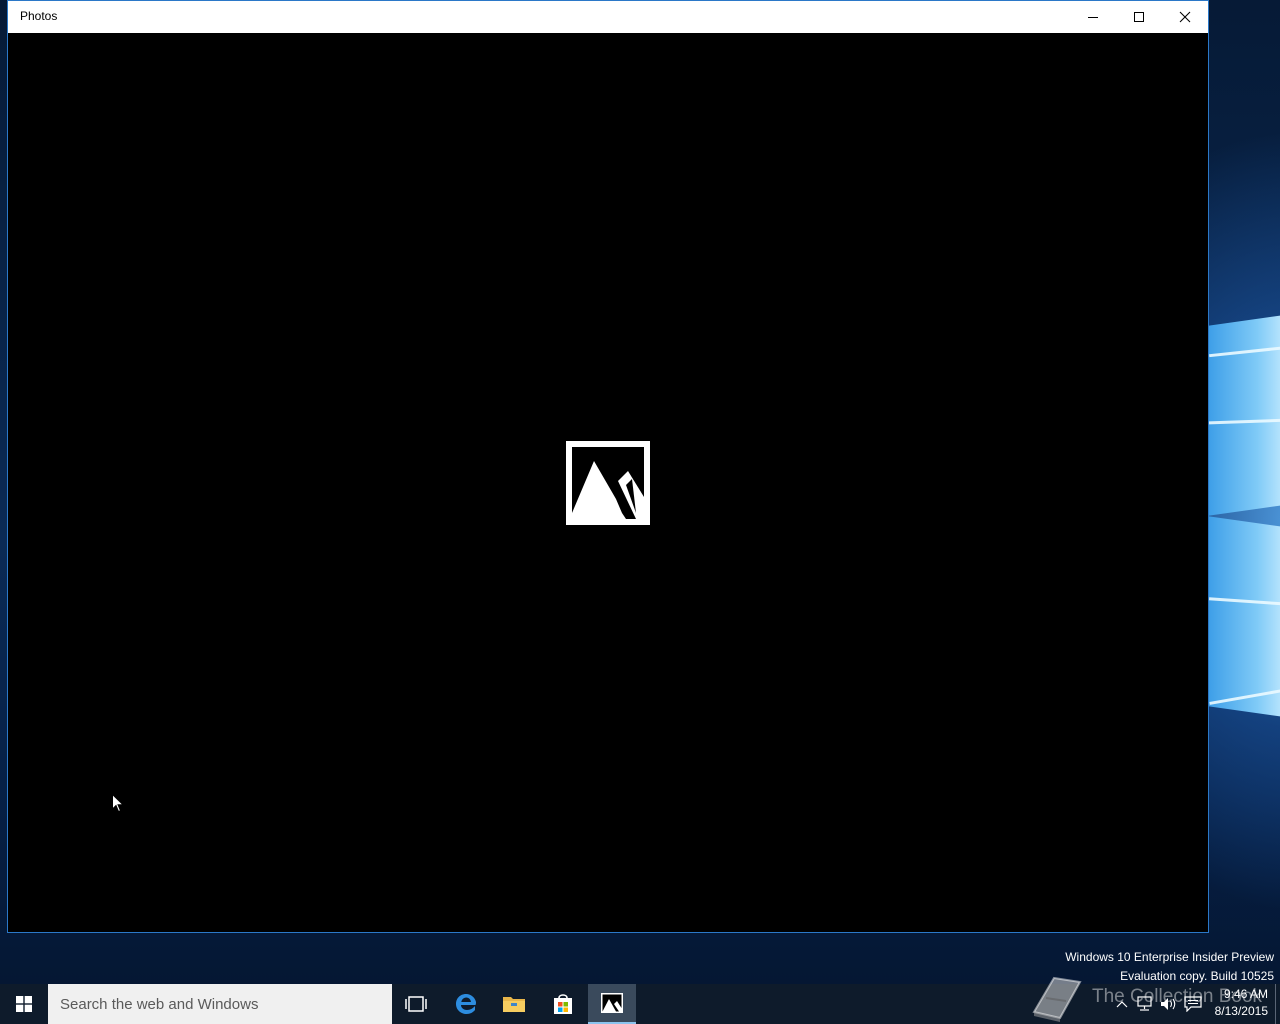 This screenshot has width=1280, height=1024. Describe the element at coordinates (118, 803) in the screenshot. I see `mouse-cursor-icon` at that location.